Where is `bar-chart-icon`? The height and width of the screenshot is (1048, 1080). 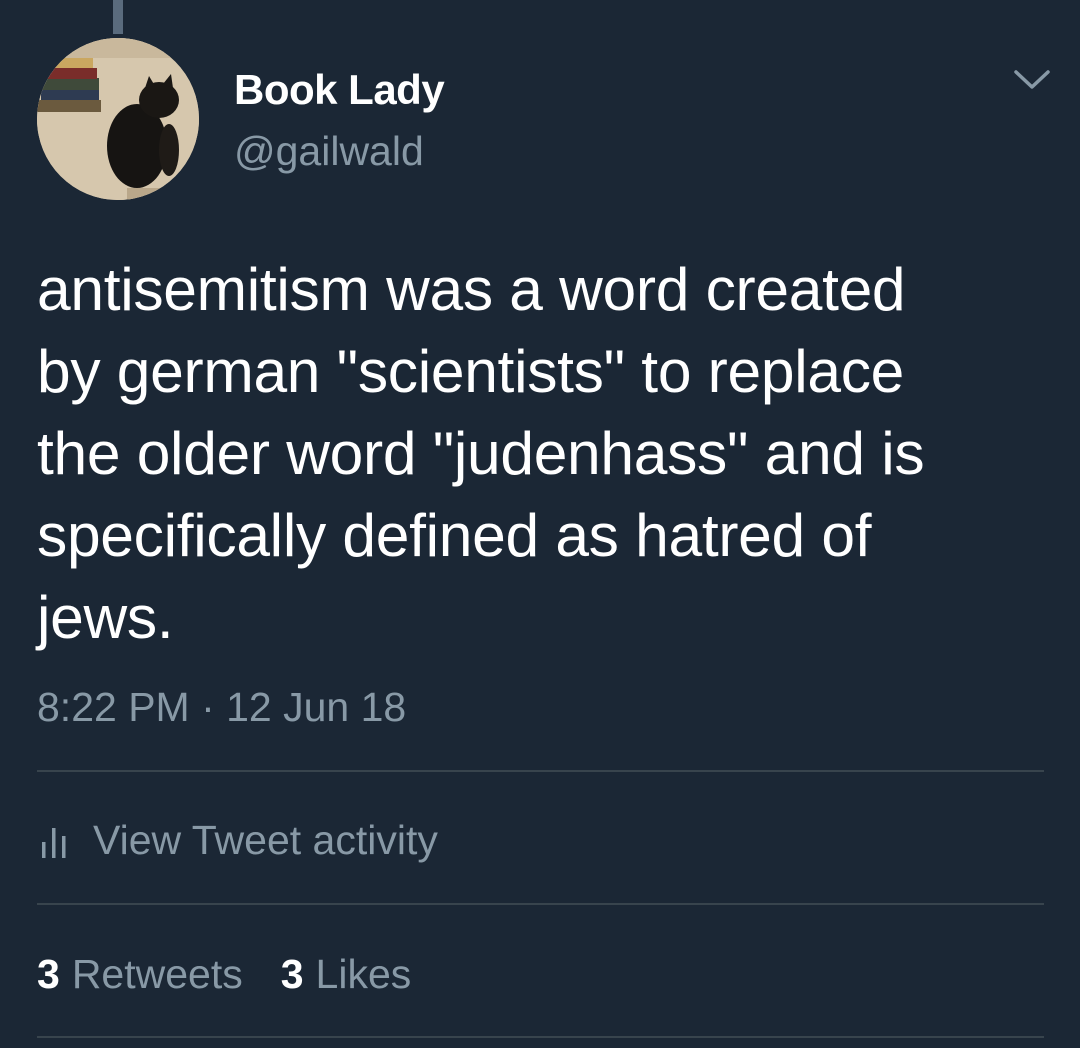 bar-chart-icon is located at coordinates (54, 843).